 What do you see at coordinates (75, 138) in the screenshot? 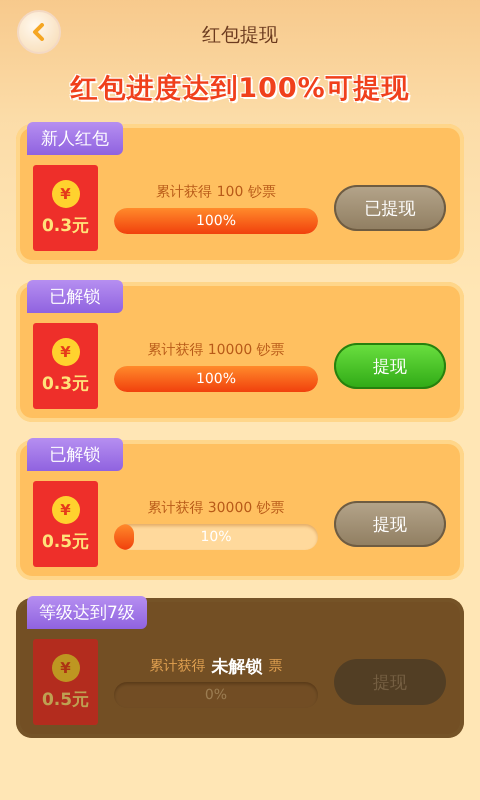
I see `card-tag: 新人红包` at bounding box center [75, 138].